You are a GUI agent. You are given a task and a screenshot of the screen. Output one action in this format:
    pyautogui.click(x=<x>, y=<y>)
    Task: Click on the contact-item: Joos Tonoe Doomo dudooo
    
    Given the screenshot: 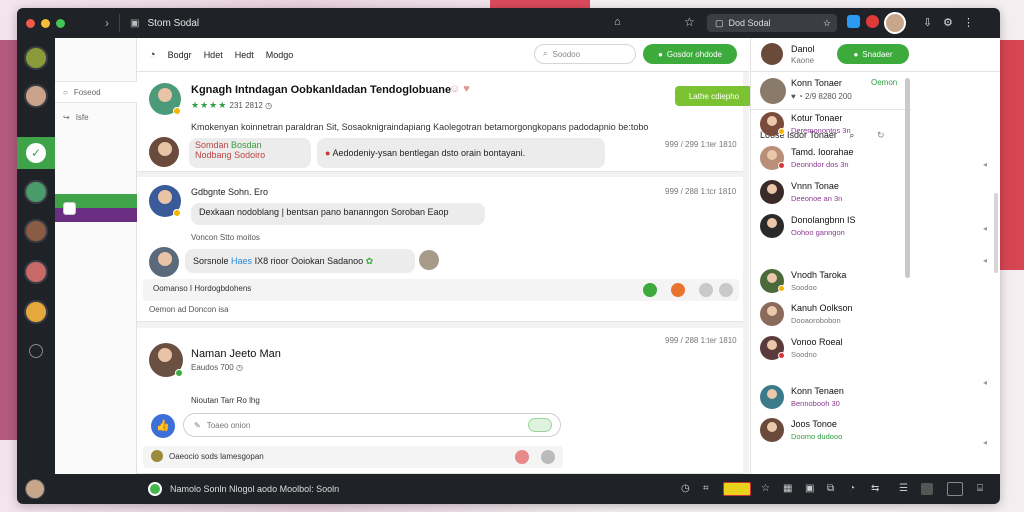 What is the action you would take?
    pyautogui.click(x=831, y=431)
    